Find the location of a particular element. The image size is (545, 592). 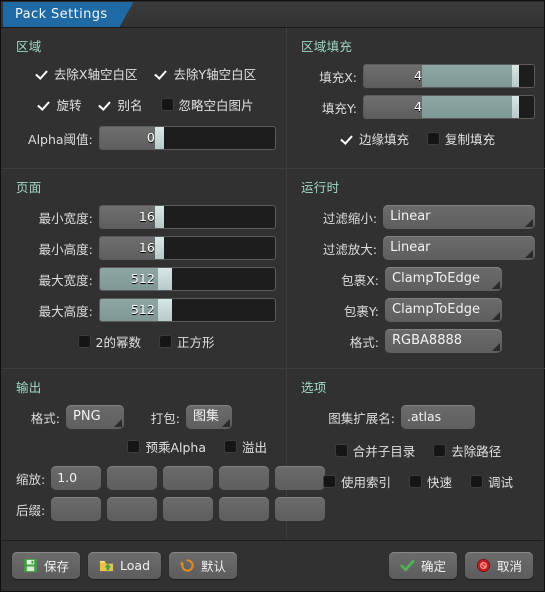

cancel-button: 取消 is located at coordinates (498, 565).